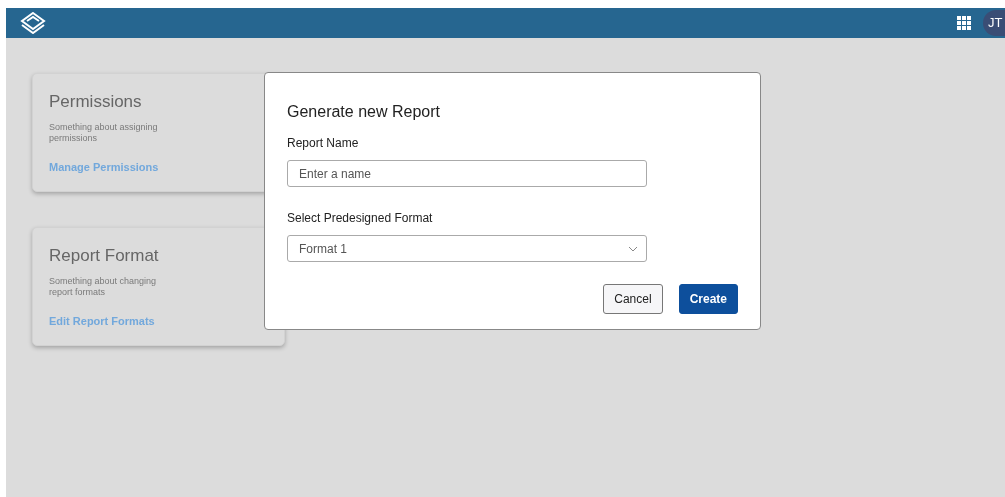  I want to click on cancel-button: Cancel, so click(633, 299).